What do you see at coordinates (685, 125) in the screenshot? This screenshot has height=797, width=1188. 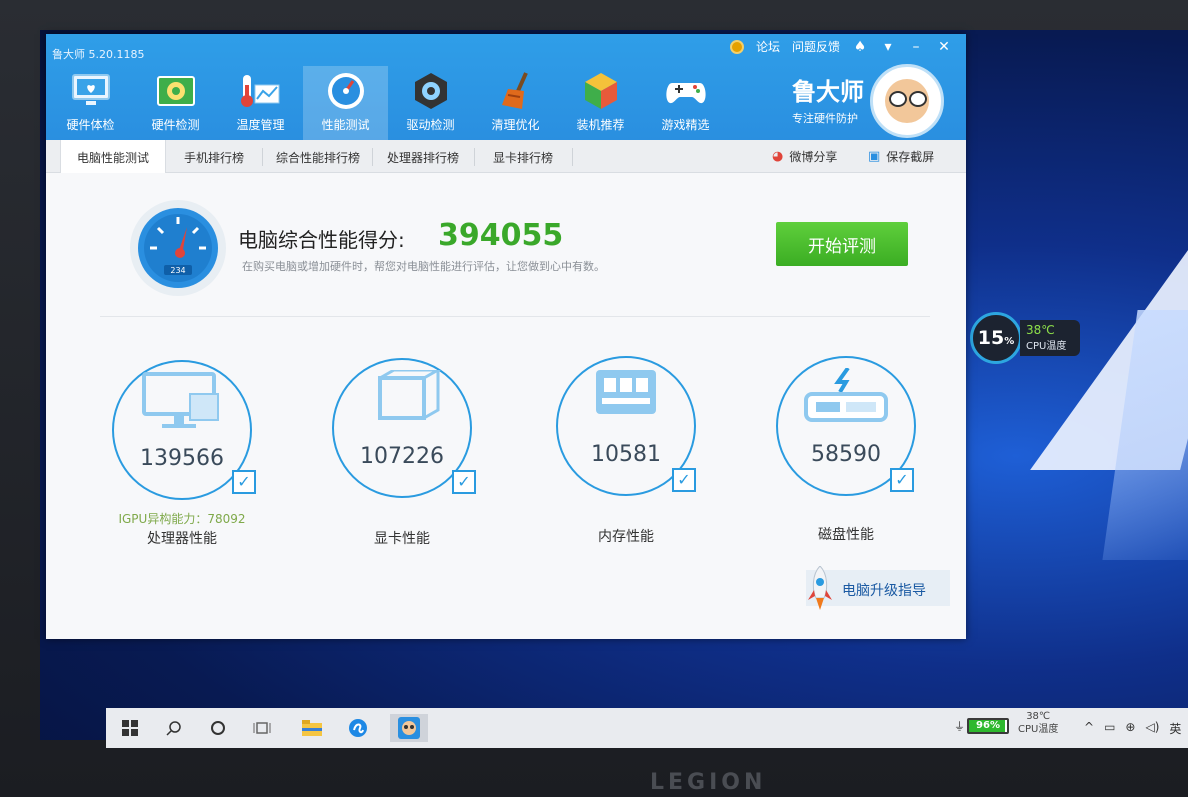 I see `nav-label: 游戏精选` at bounding box center [685, 125].